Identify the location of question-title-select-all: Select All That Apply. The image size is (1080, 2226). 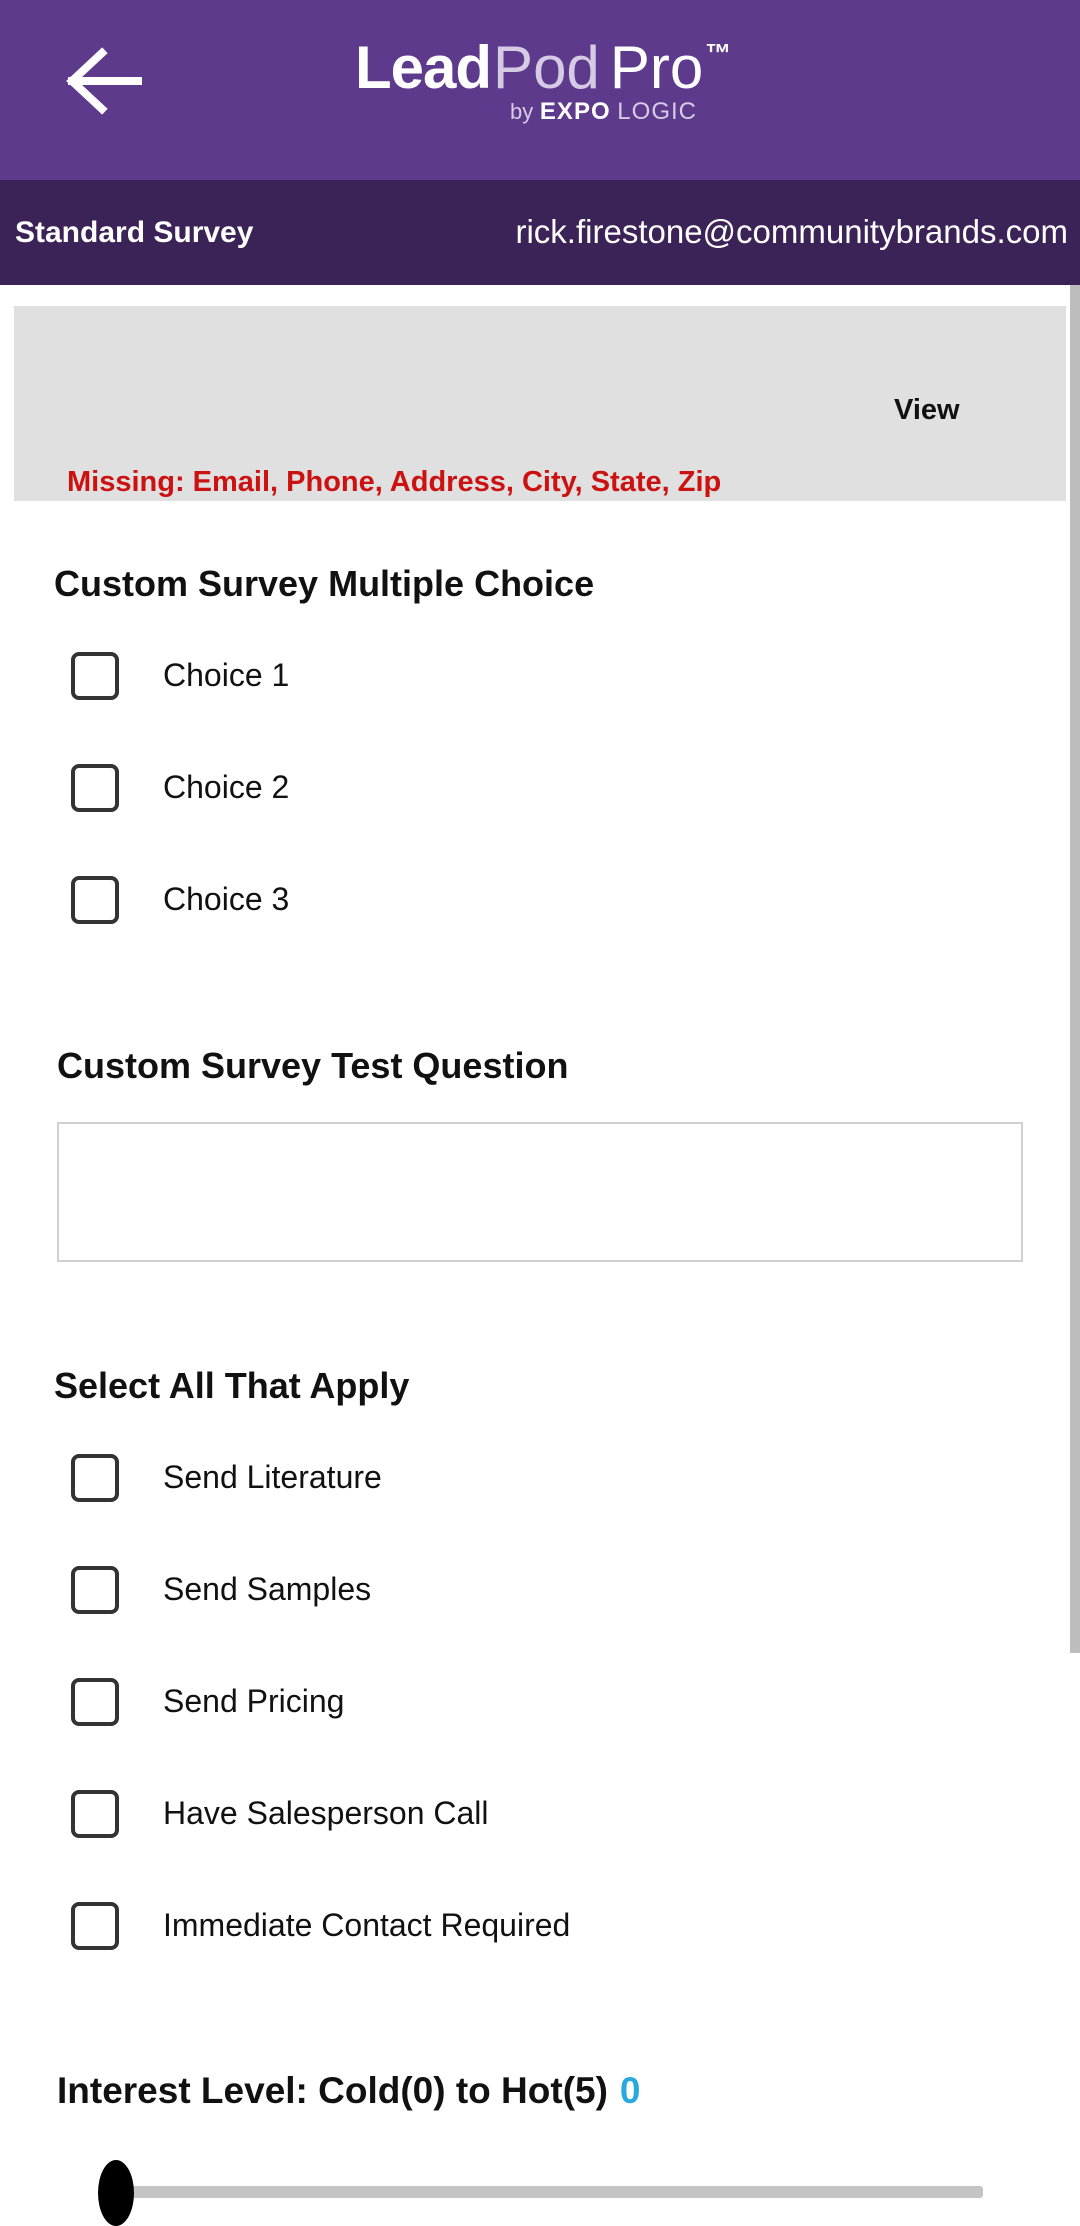
(232, 1385).